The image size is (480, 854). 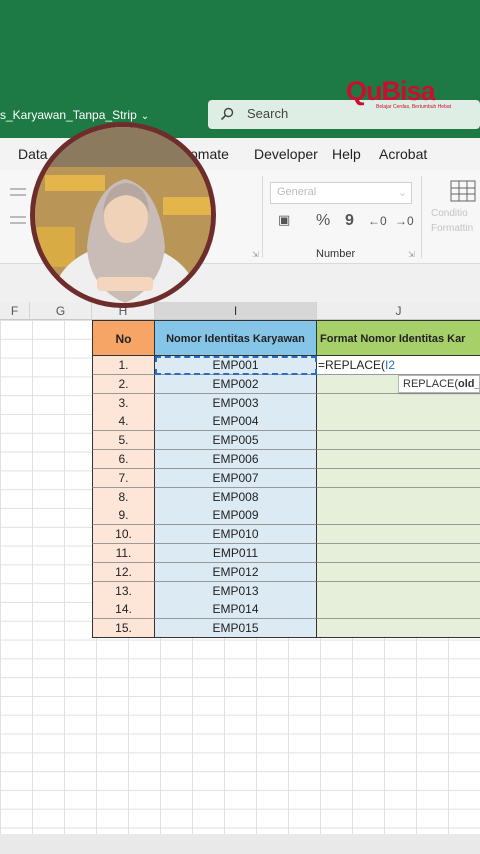 What do you see at coordinates (452, 221) in the screenshot?
I see `conditional-formatting-label: Conditio Formattin` at bounding box center [452, 221].